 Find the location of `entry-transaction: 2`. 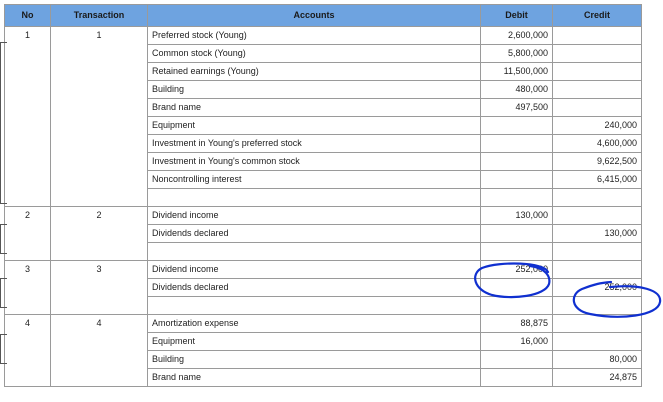

entry-transaction: 2 is located at coordinates (99, 233).